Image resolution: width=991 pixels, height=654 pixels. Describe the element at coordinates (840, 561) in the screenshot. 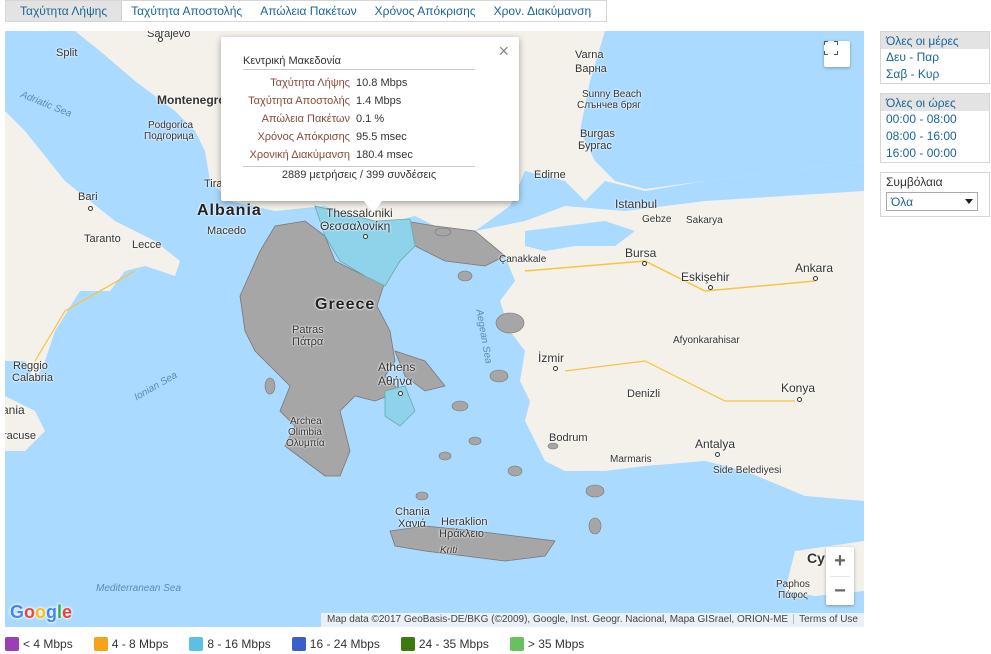

I see `zoom-in-button: +` at that location.